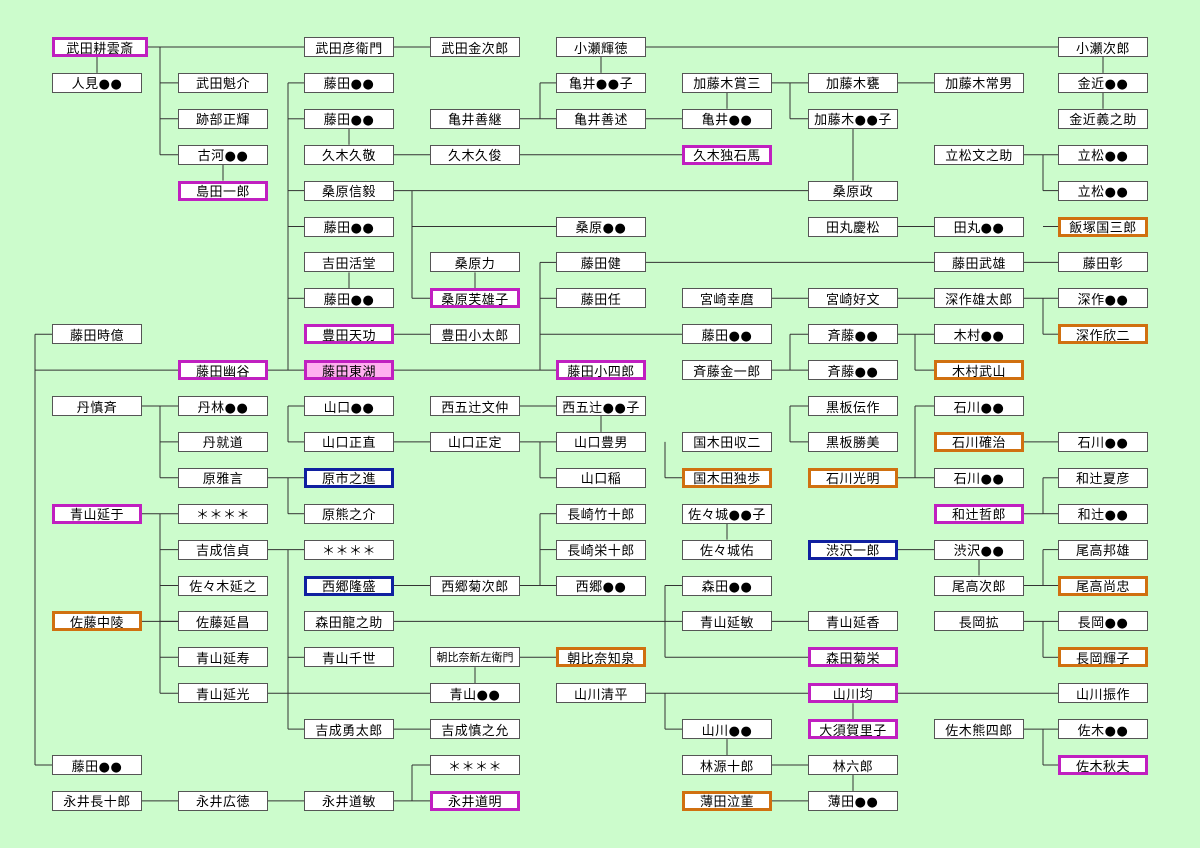 The image size is (1200, 848). Describe the element at coordinates (979, 370) in the screenshot. I see `person-box: 木村武山` at that location.